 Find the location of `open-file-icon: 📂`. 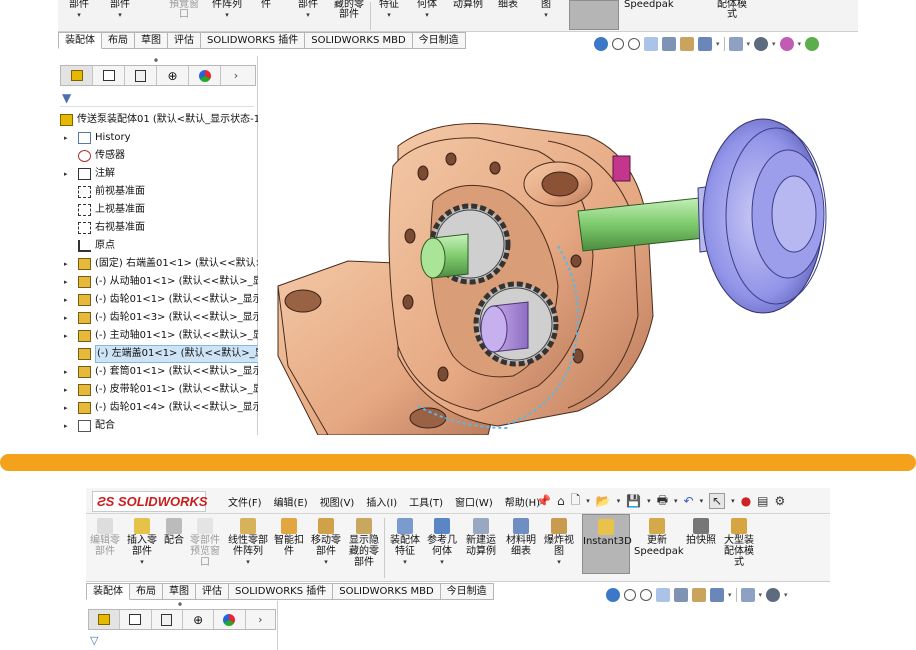

open-file-icon: 📂 is located at coordinates (603, 501).